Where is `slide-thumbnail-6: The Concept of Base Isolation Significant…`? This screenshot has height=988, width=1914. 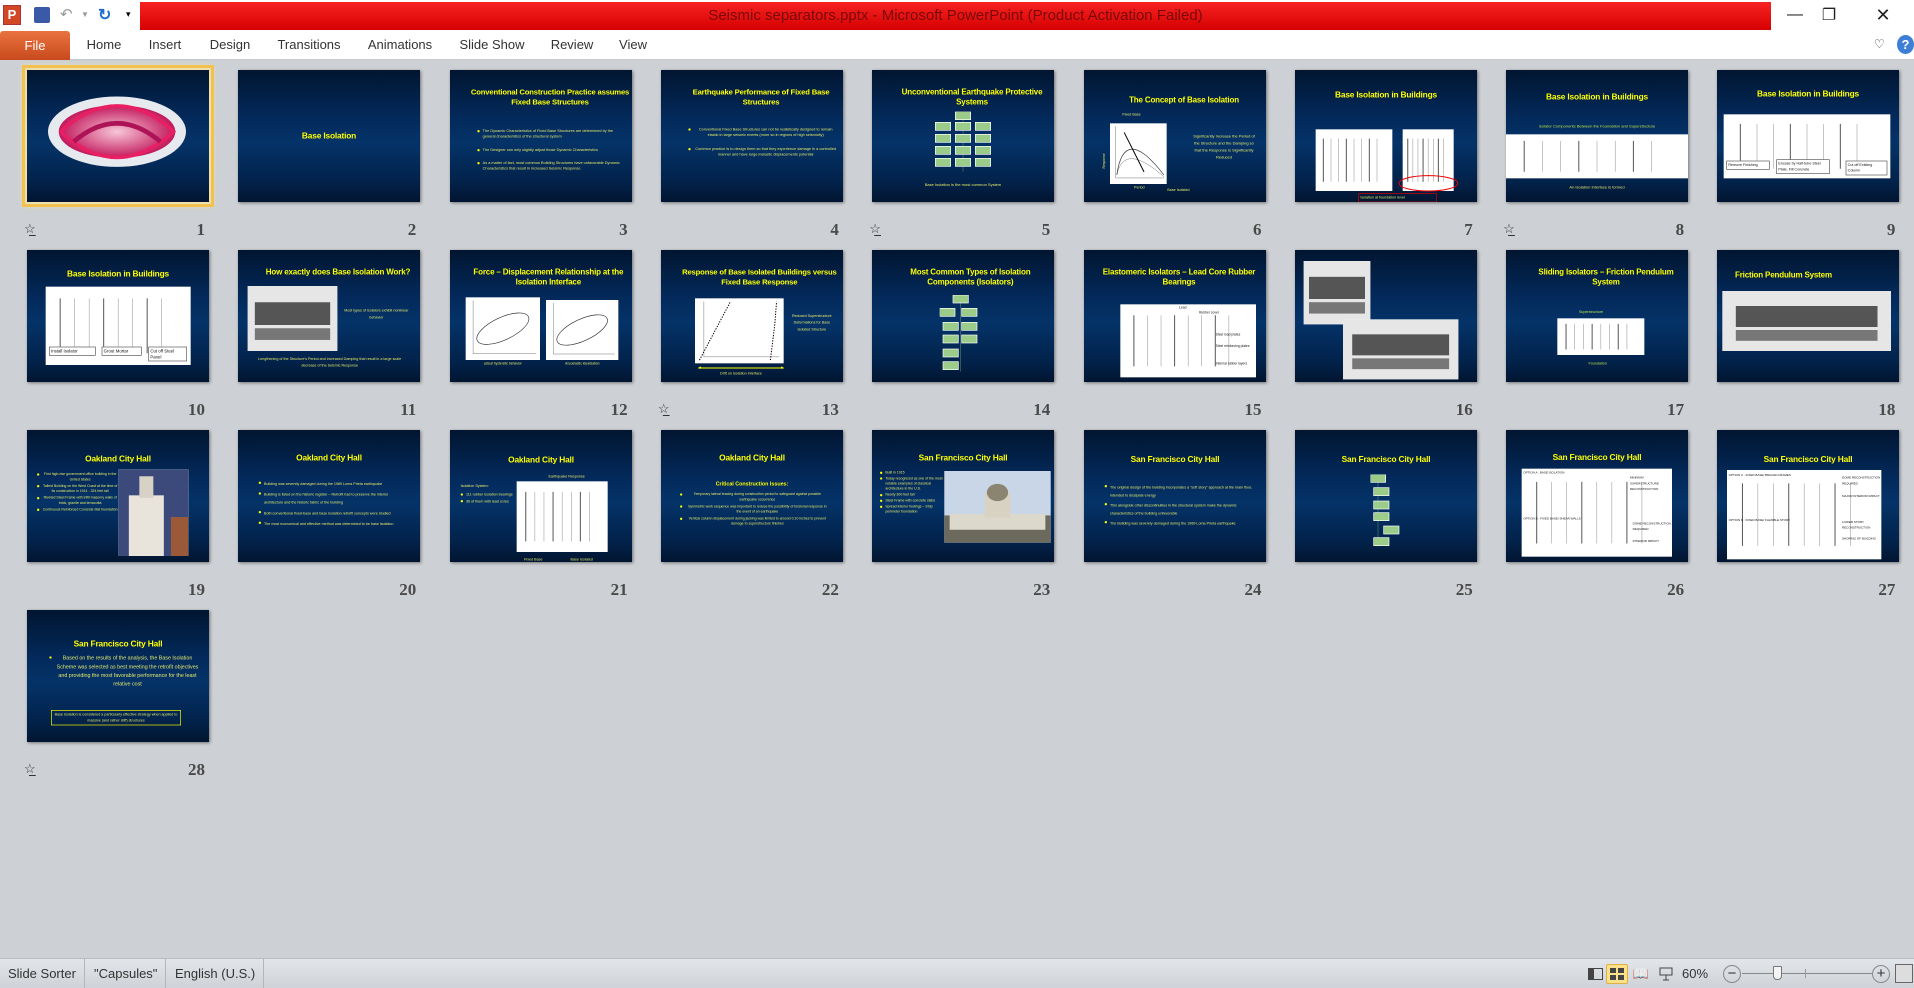 slide-thumbnail-6: The Concept of Base Isolation Significant… is located at coordinates (1174, 154).